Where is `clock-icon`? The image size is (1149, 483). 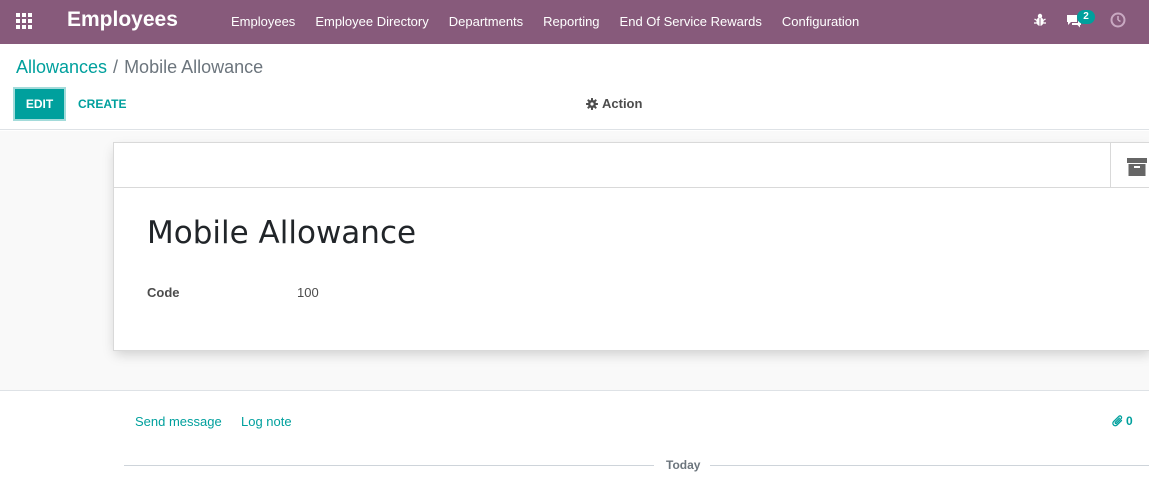
clock-icon is located at coordinates (1118, 20).